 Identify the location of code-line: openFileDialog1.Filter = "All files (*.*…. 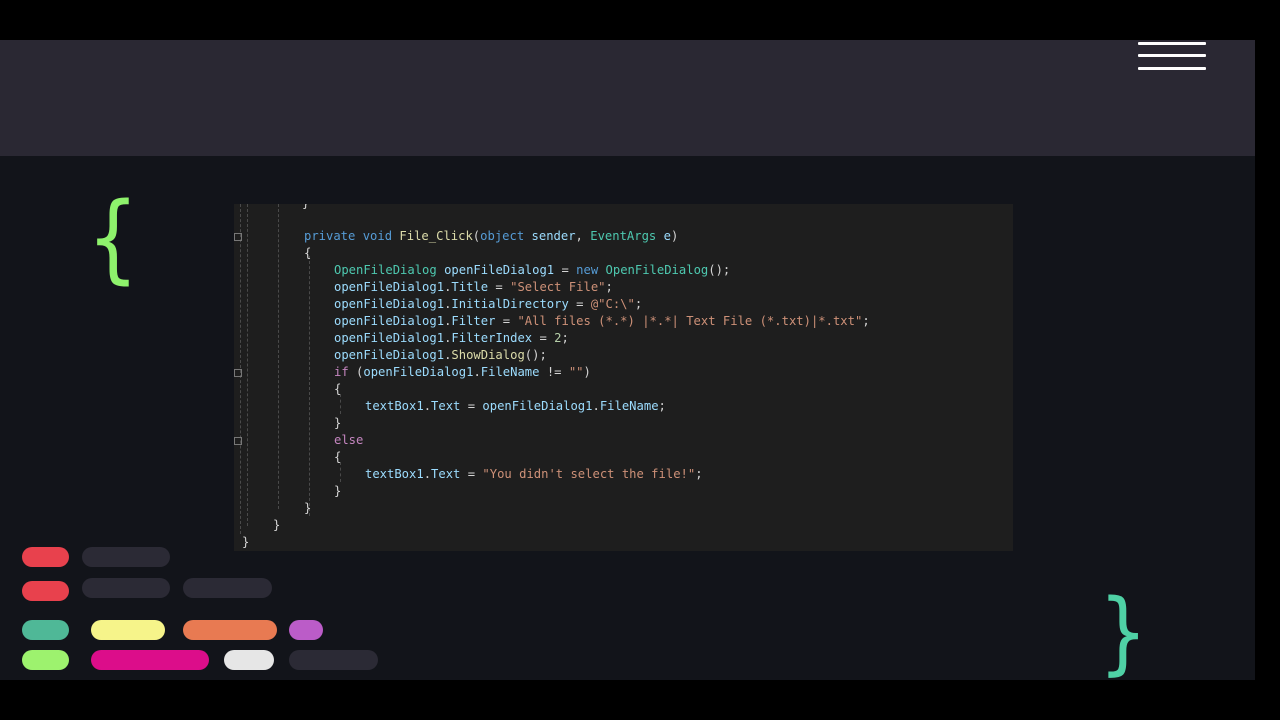
(602, 321).